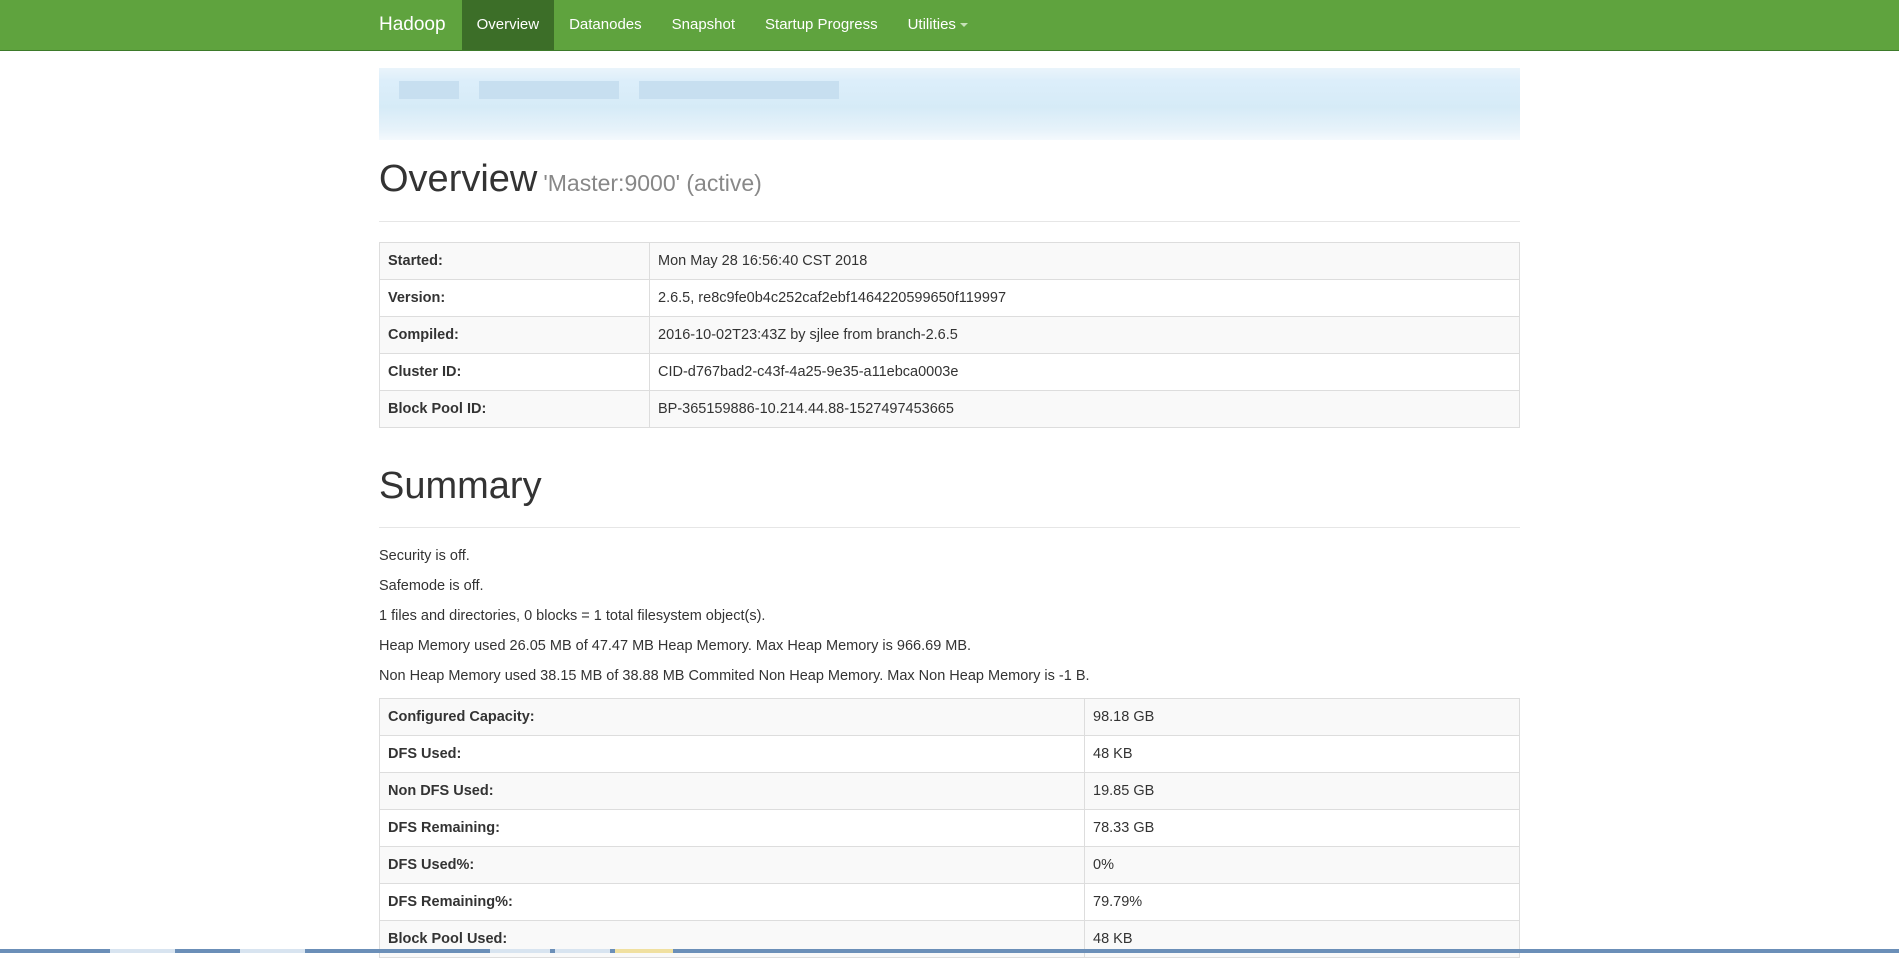 This screenshot has height=958, width=1899. Describe the element at coordinates (821, 25) in the screenshot. I see `nav-startup-progress: Startup Progress` at that location.